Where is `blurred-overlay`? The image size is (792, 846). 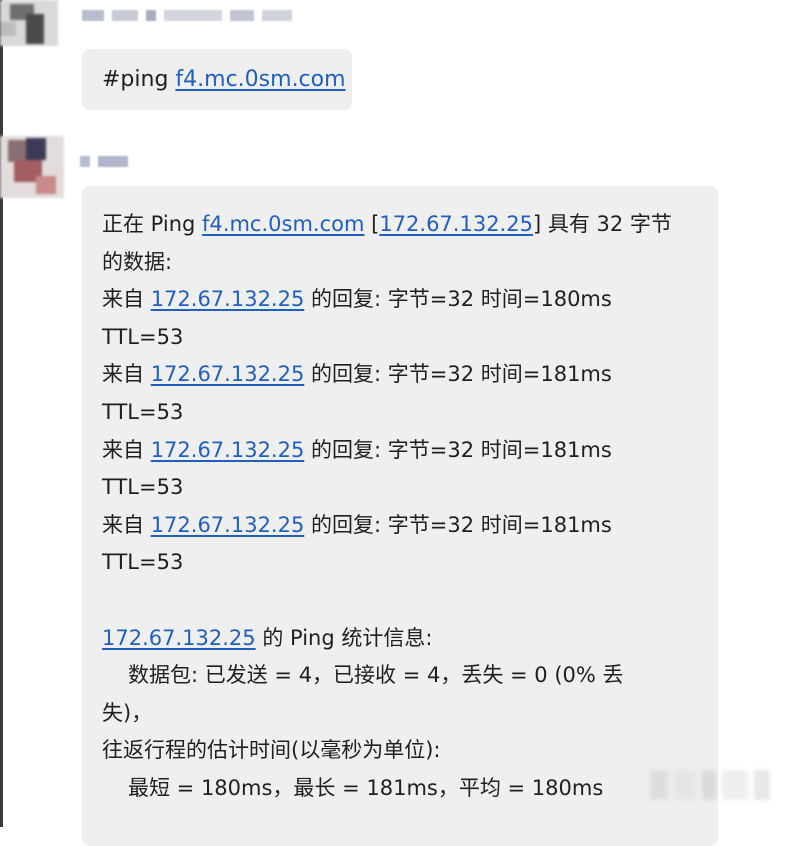 blurred-overlay is located at coordinates (710, 790).